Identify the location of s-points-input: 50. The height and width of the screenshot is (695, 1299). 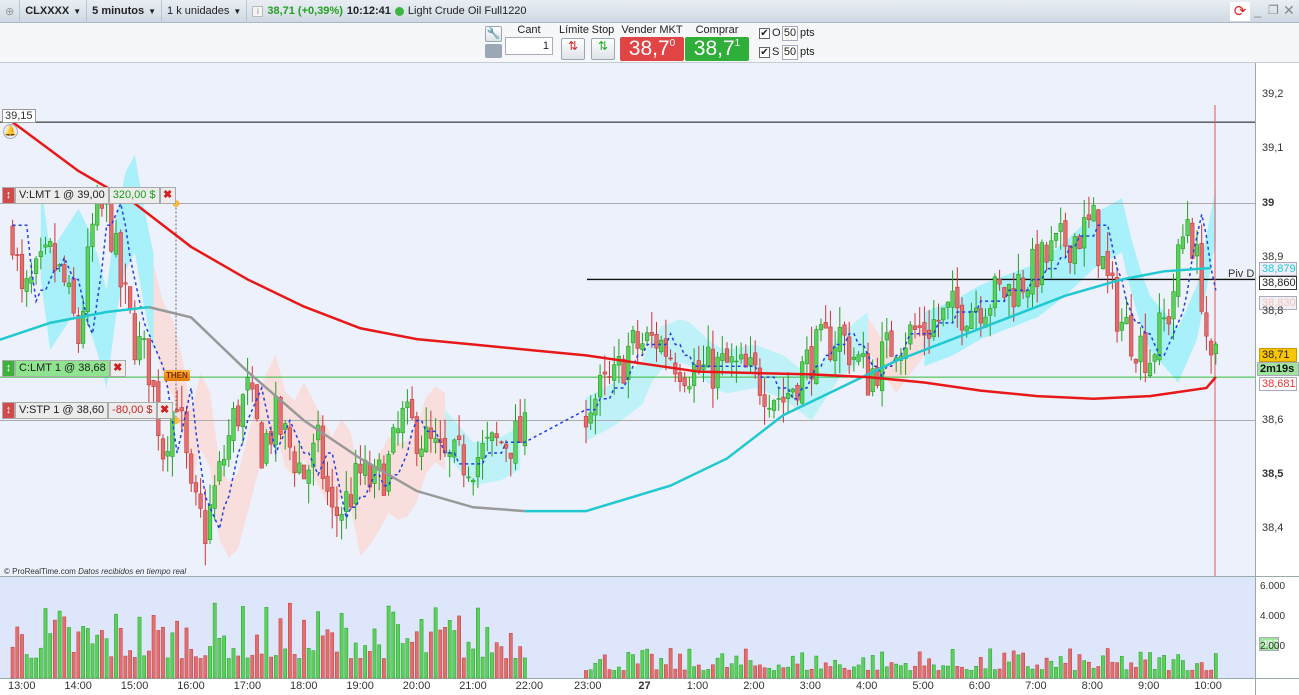
(790, 52).